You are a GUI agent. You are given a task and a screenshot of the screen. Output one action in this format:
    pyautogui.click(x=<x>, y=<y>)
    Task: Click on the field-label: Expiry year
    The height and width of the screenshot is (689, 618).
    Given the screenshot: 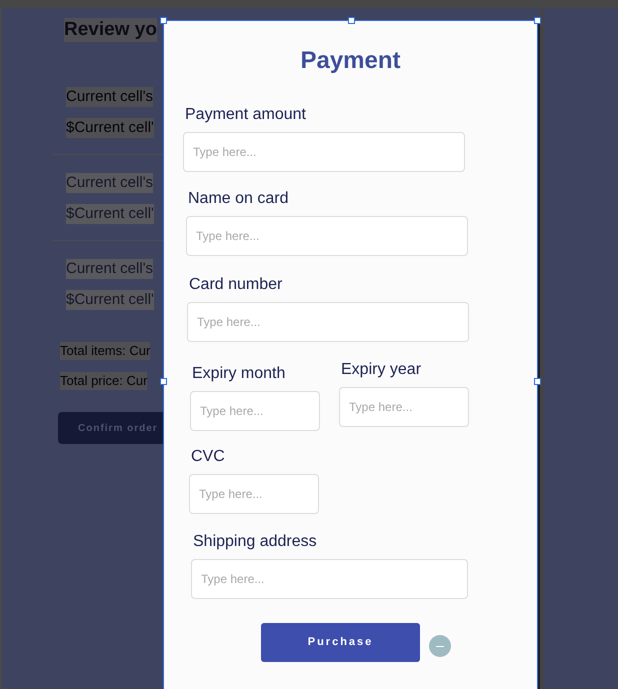 What is the action you would take?
    pyautogui.click(x=381, y=370)
    